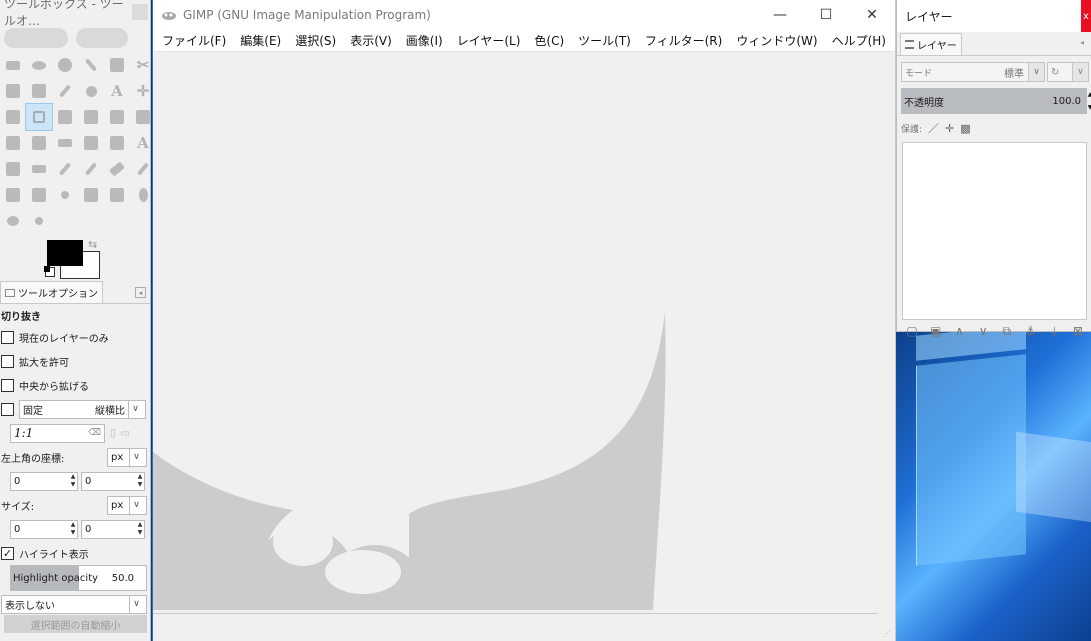 Image resolution: width=1091 pixels, height=641 pixels. Describe the element at coordinates (996, 101) in the screenshot. I see `opacity-slider: 不透明度 100.0 ▲ ▼` at that location.